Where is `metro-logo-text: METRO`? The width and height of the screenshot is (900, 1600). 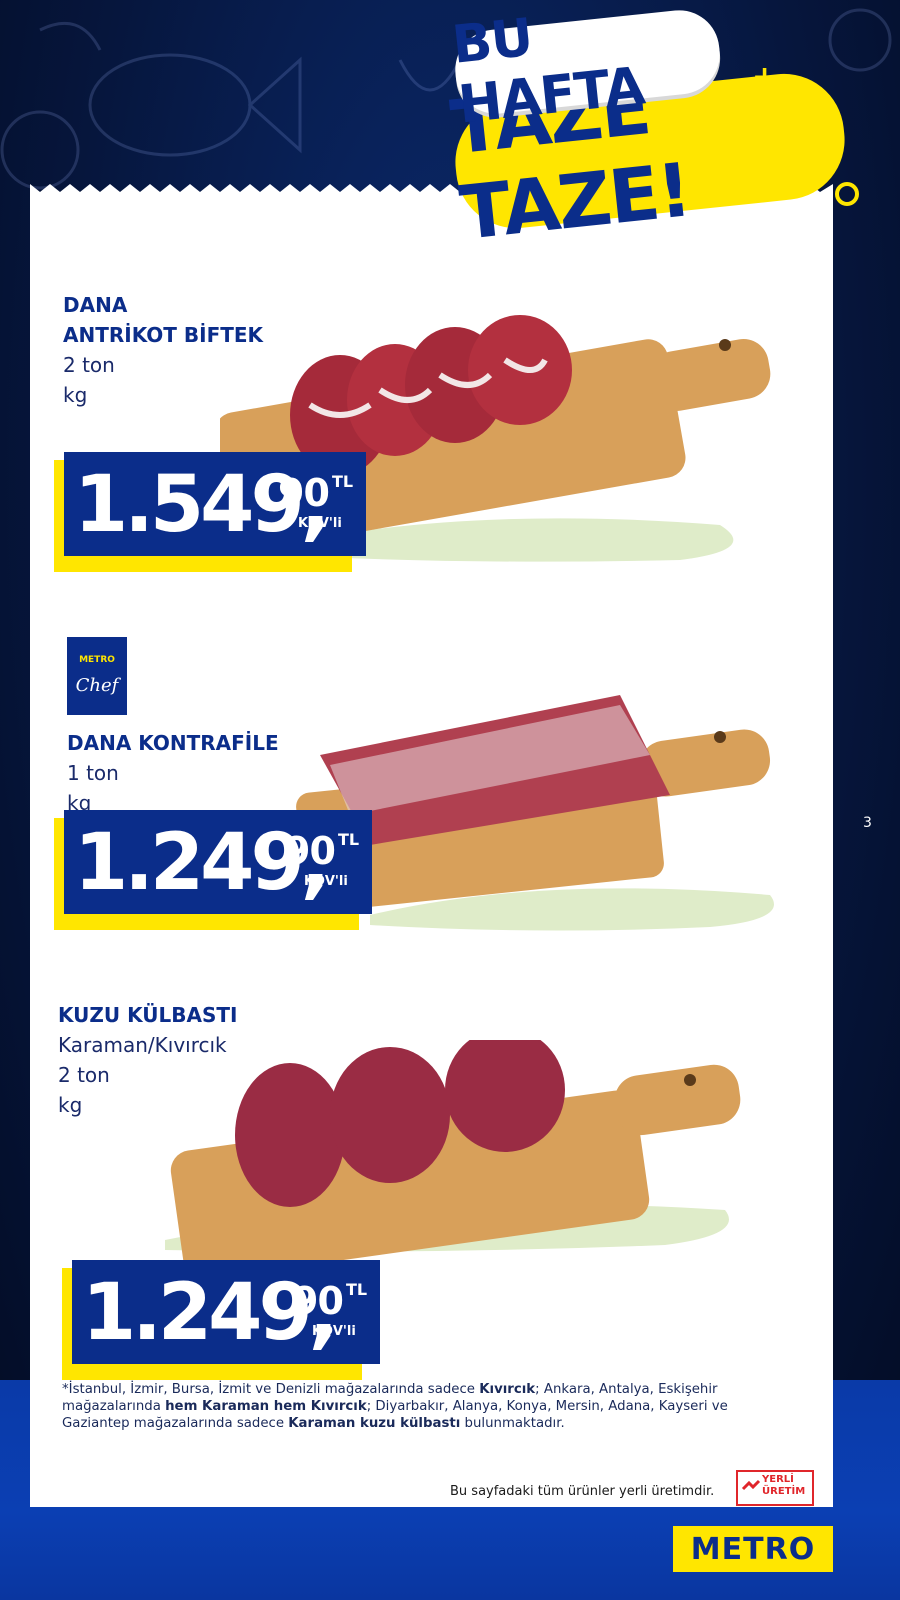 metro-logo-text: METRO is located at coordinates (753, 1549).